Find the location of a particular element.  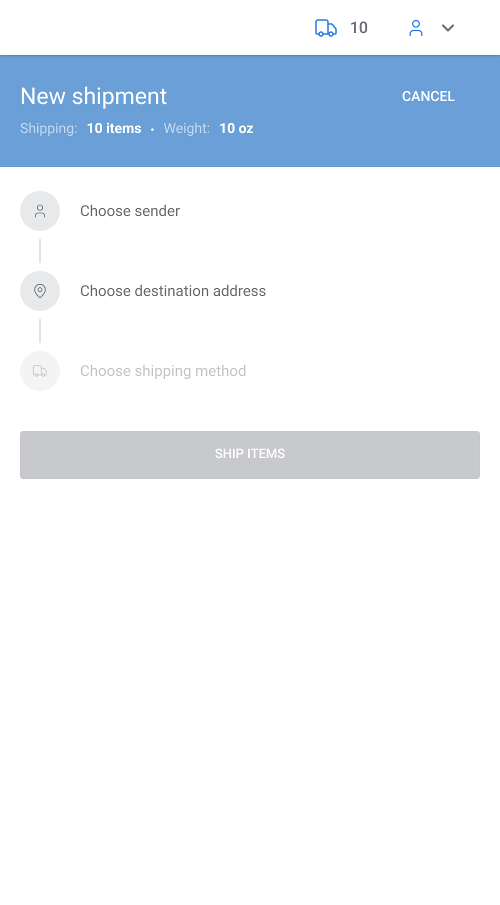

person-icon is located at coordinates (40, 211).